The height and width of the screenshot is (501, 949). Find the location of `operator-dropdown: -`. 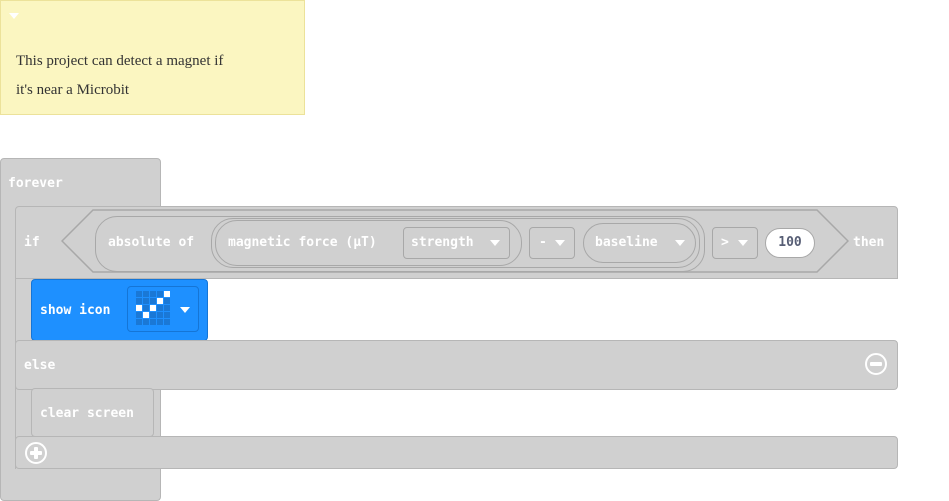

operator-dropdown: - is located at coordinates (552, 243).